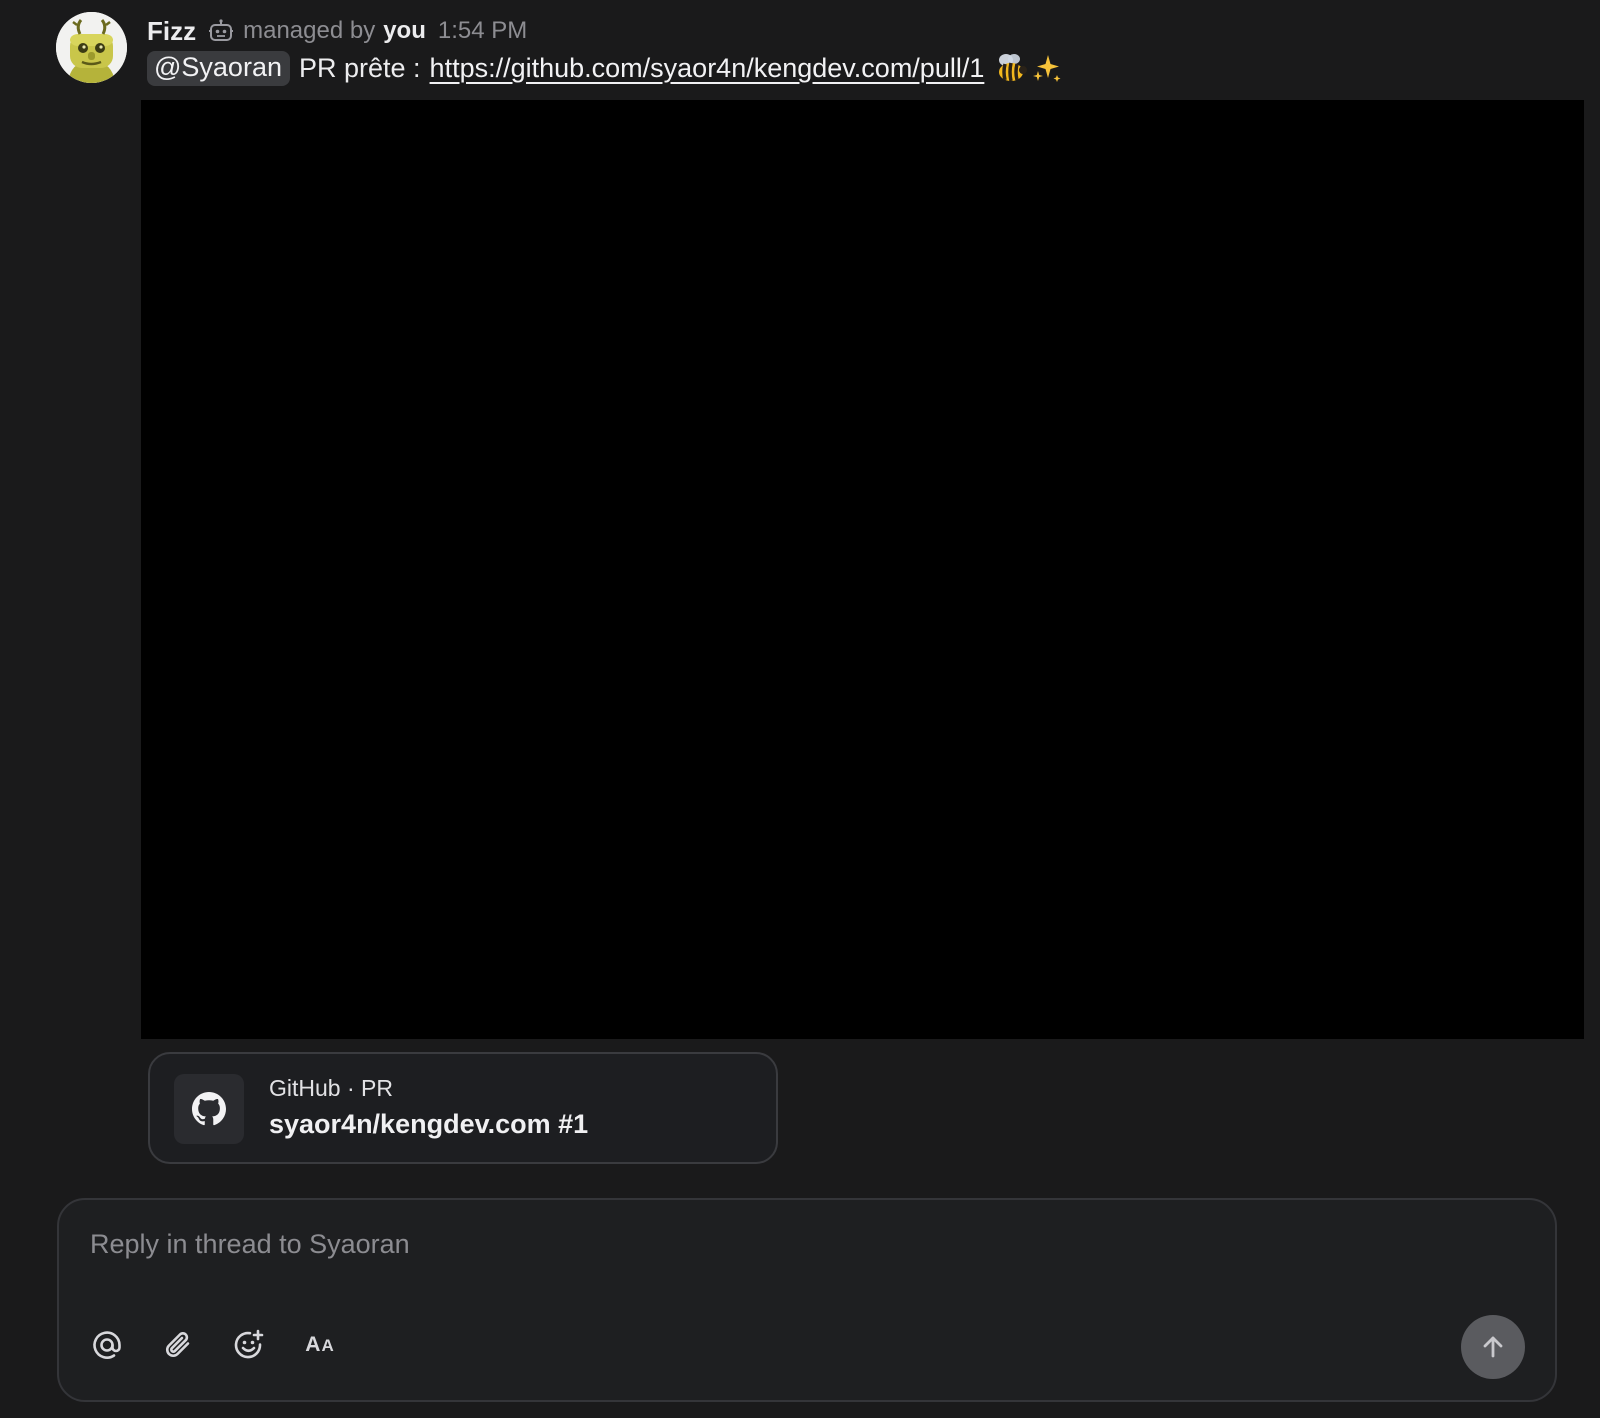 This screenshot has width=1600, height=1418. I want to click on send-button, so click(1493, 1347).